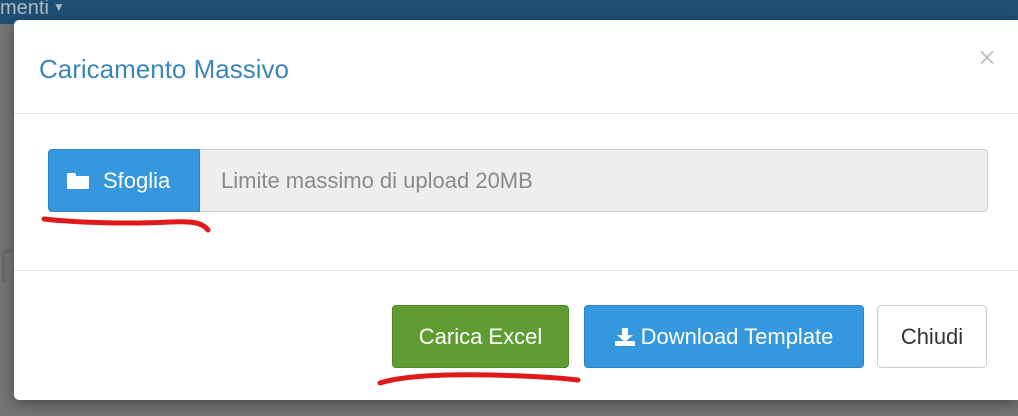  What do you see at coordinates (594, 180) in the screenshot?
I see `file-path-input` at bounding box center [594, 180].